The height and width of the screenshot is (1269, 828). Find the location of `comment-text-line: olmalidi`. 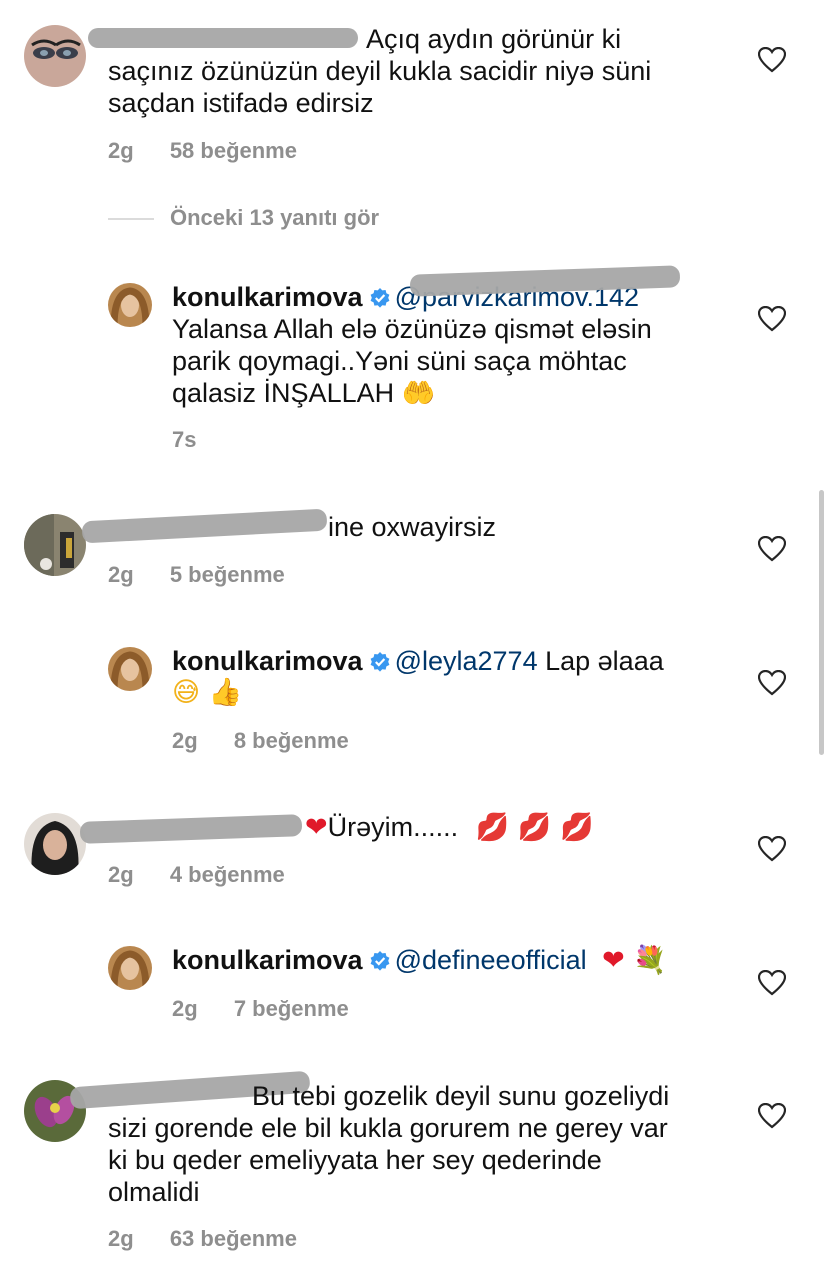

comment-text-line: olmalidi is located at coordinates (154, 1192).